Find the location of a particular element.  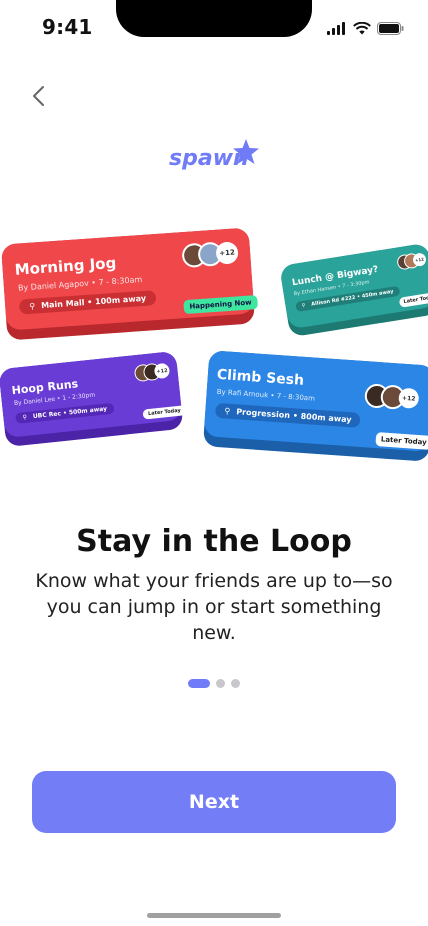

home-indicator is located at coordinates (214, 915).